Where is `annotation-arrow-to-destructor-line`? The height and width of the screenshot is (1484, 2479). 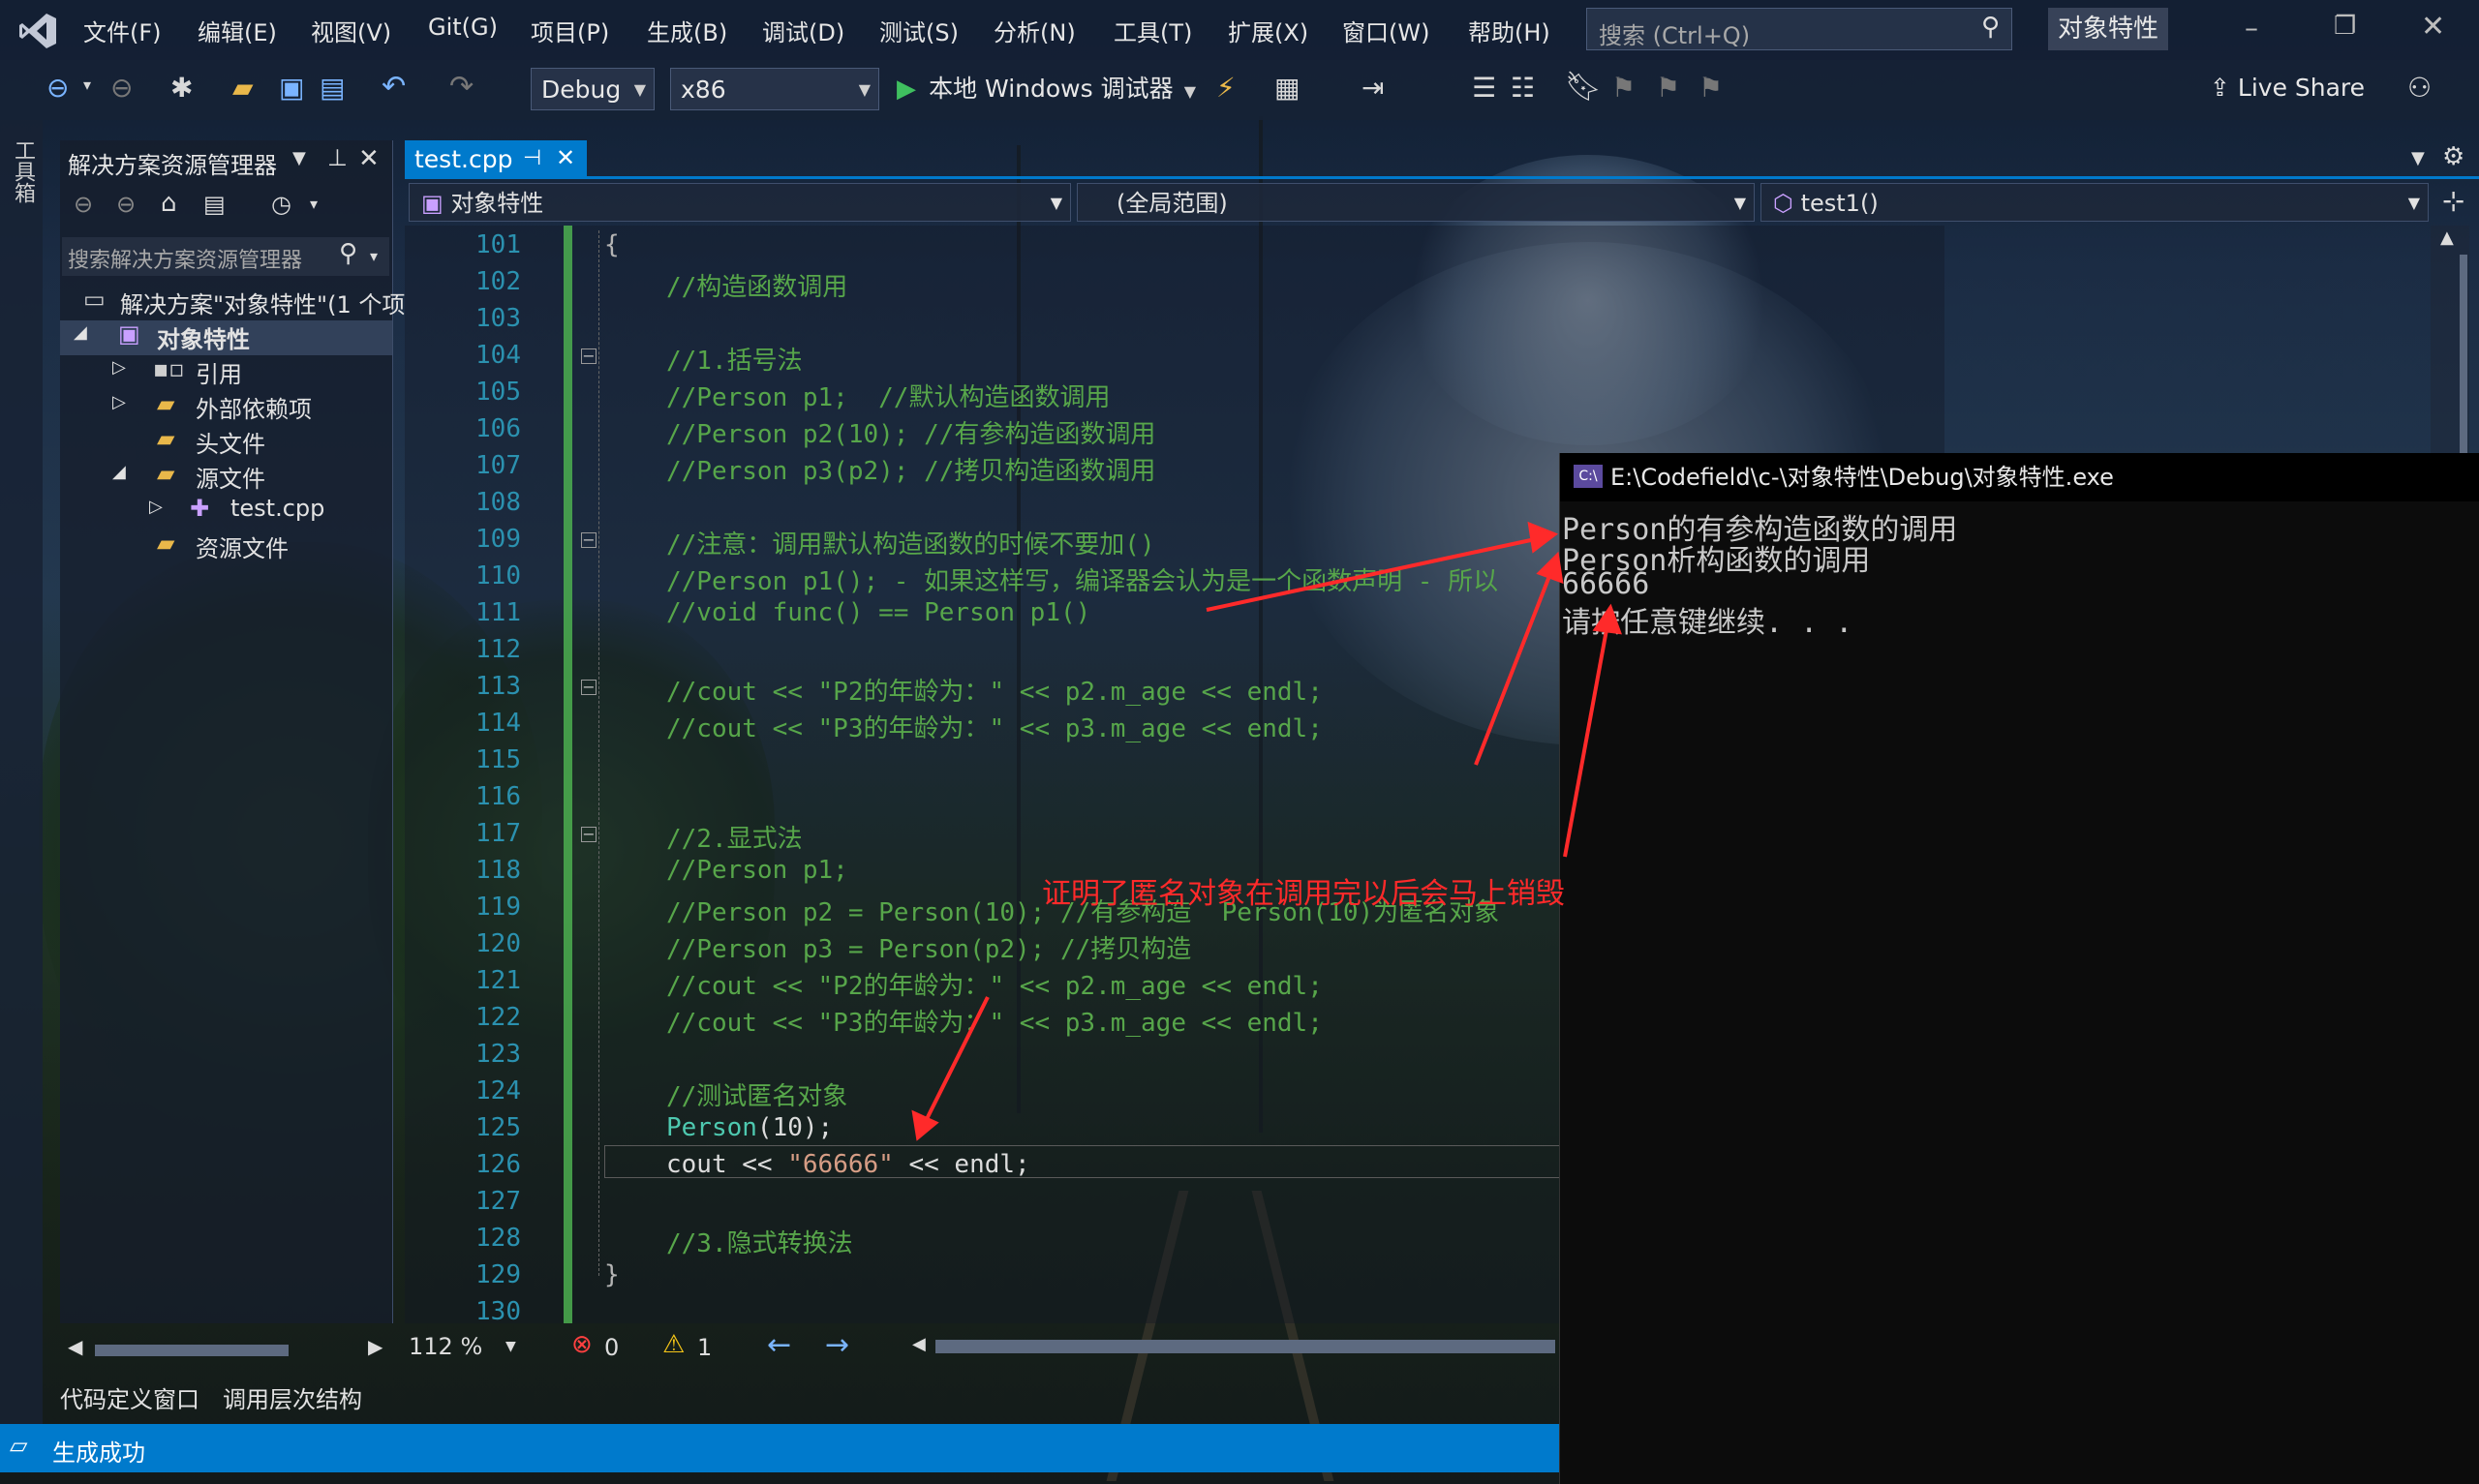
annotation-arrow-to-destructor-line is located at coordinates (1513, 668).